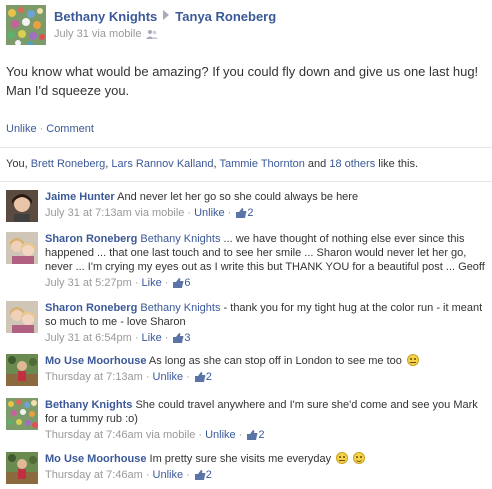 Image resolution: width=492 pixels, height=489 pixels. Describe the element at coordinates (152, 35) in the screenshot. I see `friends-audience-icon` at that location.